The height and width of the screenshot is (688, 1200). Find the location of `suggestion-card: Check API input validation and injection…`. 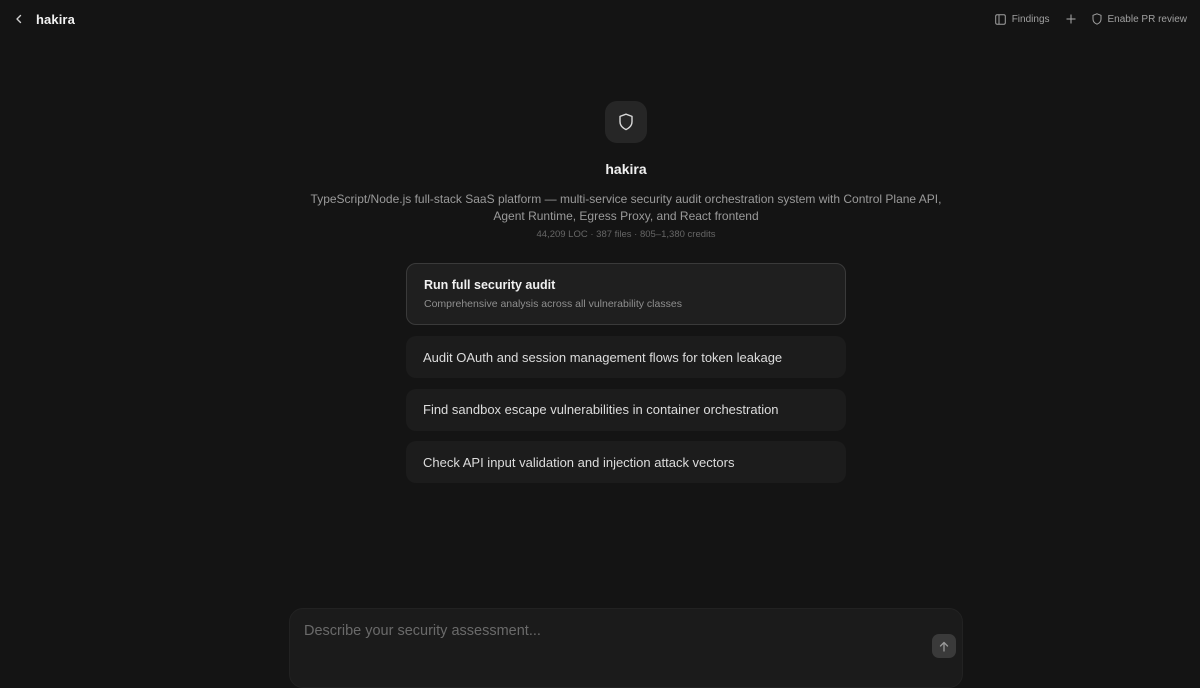

suggestion-card: Check API input validation and injection… is located at coordinates (626, 462).